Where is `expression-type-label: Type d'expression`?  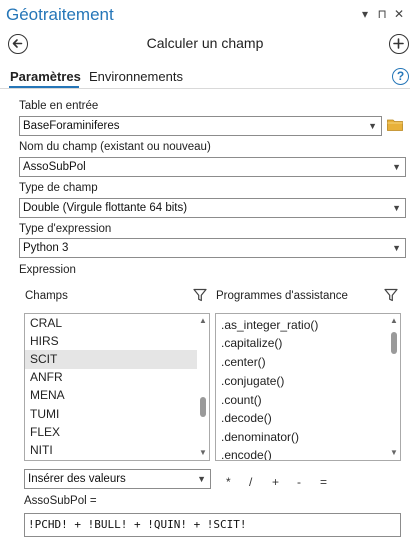
expression-type-label: Type d'expression is located at coordinates (65, 229).